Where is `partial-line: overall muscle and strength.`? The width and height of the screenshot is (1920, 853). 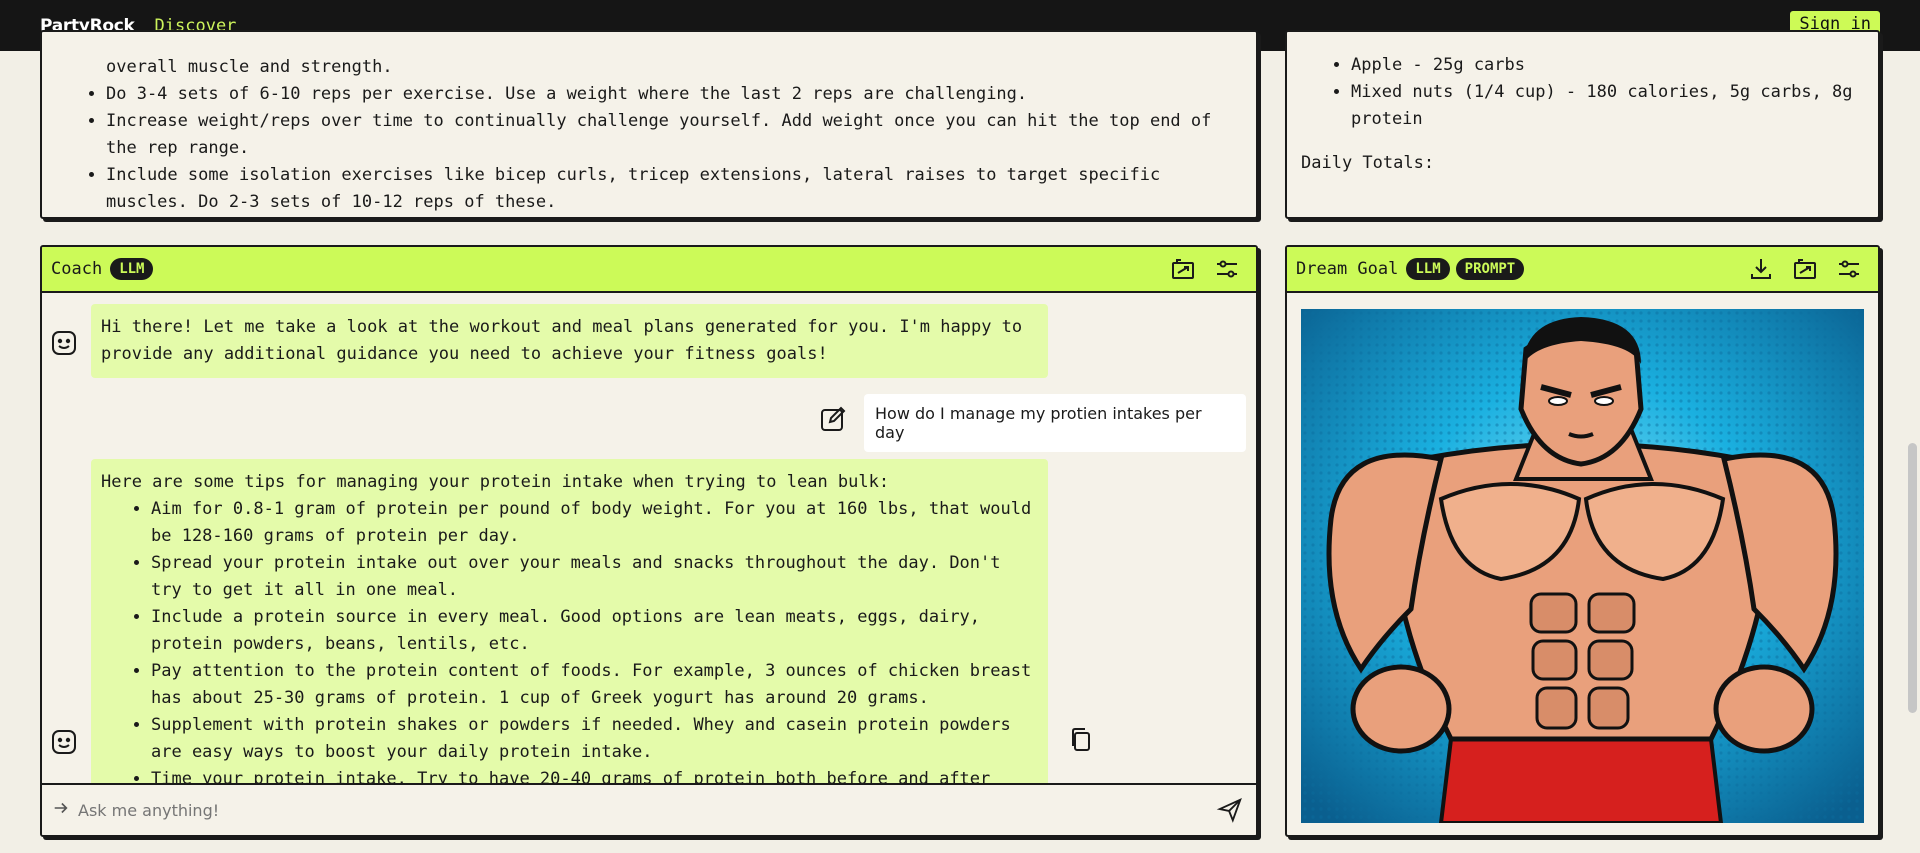 partial-line: overall muscle and strength. is located at coordinates (249, 67).